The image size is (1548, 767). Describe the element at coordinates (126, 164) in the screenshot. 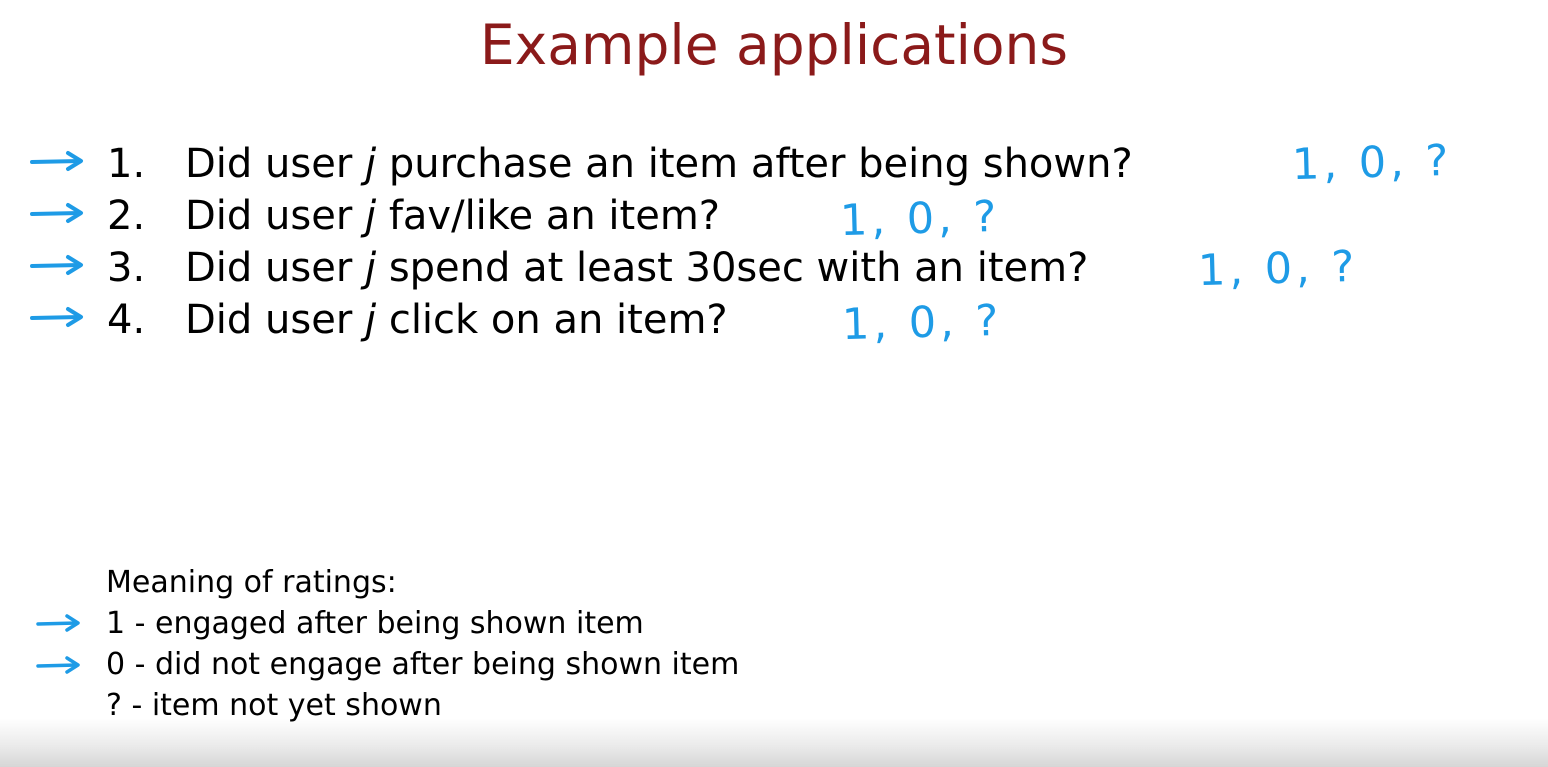

I see `question-number: 1.` at that location.